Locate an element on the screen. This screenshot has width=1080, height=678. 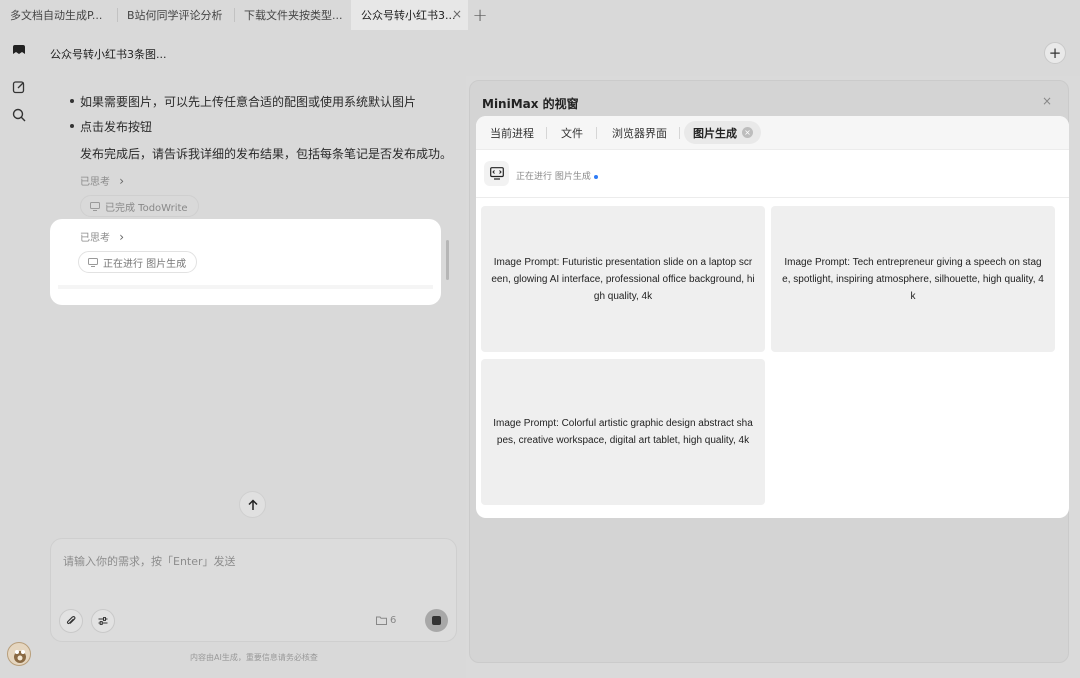
sliders-icon is located at coordinates (103, 621).